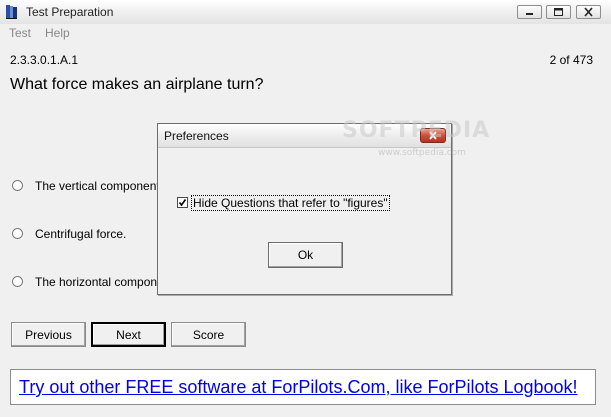 The image size is (611, 417). Describe the element at coordinates (102, 186) in the screenshot. I see `answer-option-text: The vertical component o` at that location.